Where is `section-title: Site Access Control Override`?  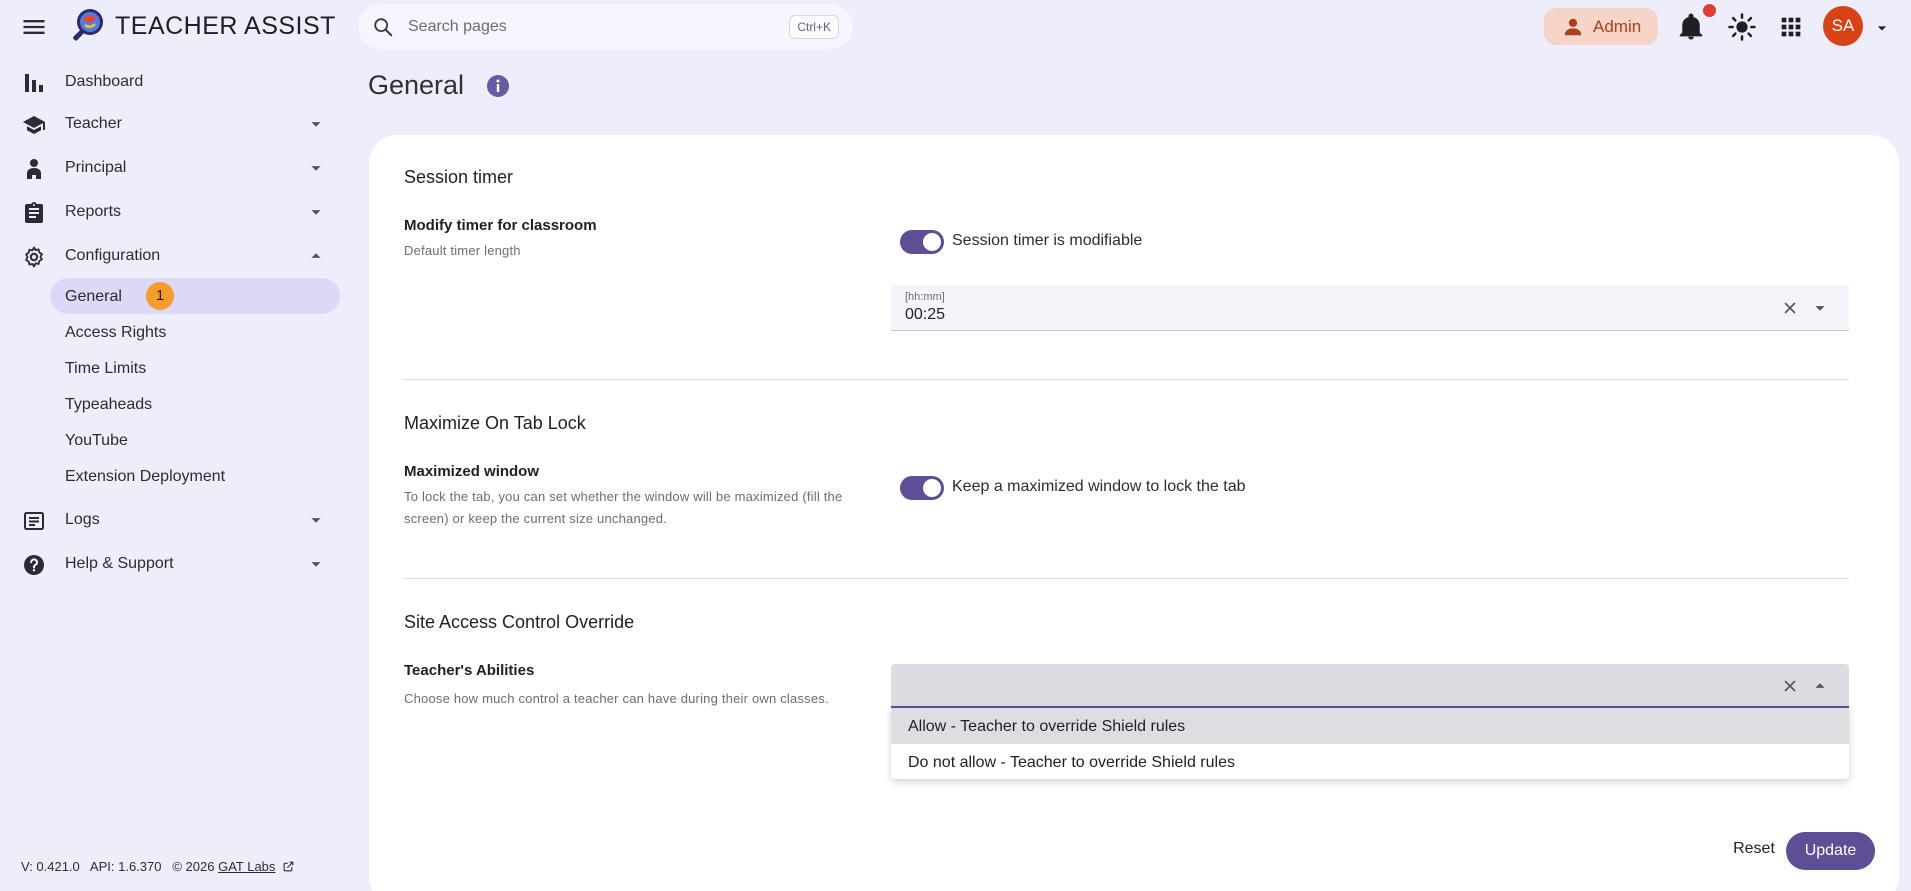
section-title: Site Access Control Override is located at coordinates (519, 622).